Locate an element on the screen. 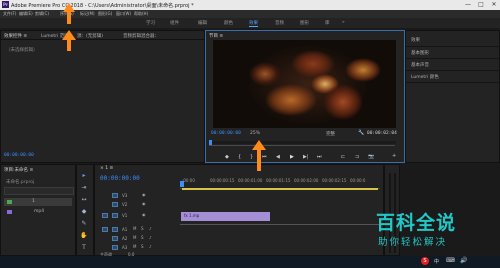 The height and width of the screenshot is (268, 500). menu-window: 窗口(W) is located at coordinates (123, 14).